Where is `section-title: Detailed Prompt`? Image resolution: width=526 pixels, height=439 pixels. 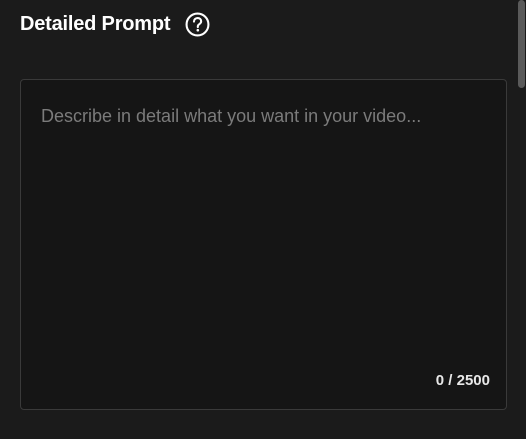 section-title: Detailed Prompt is located at coordinates (95, 23).